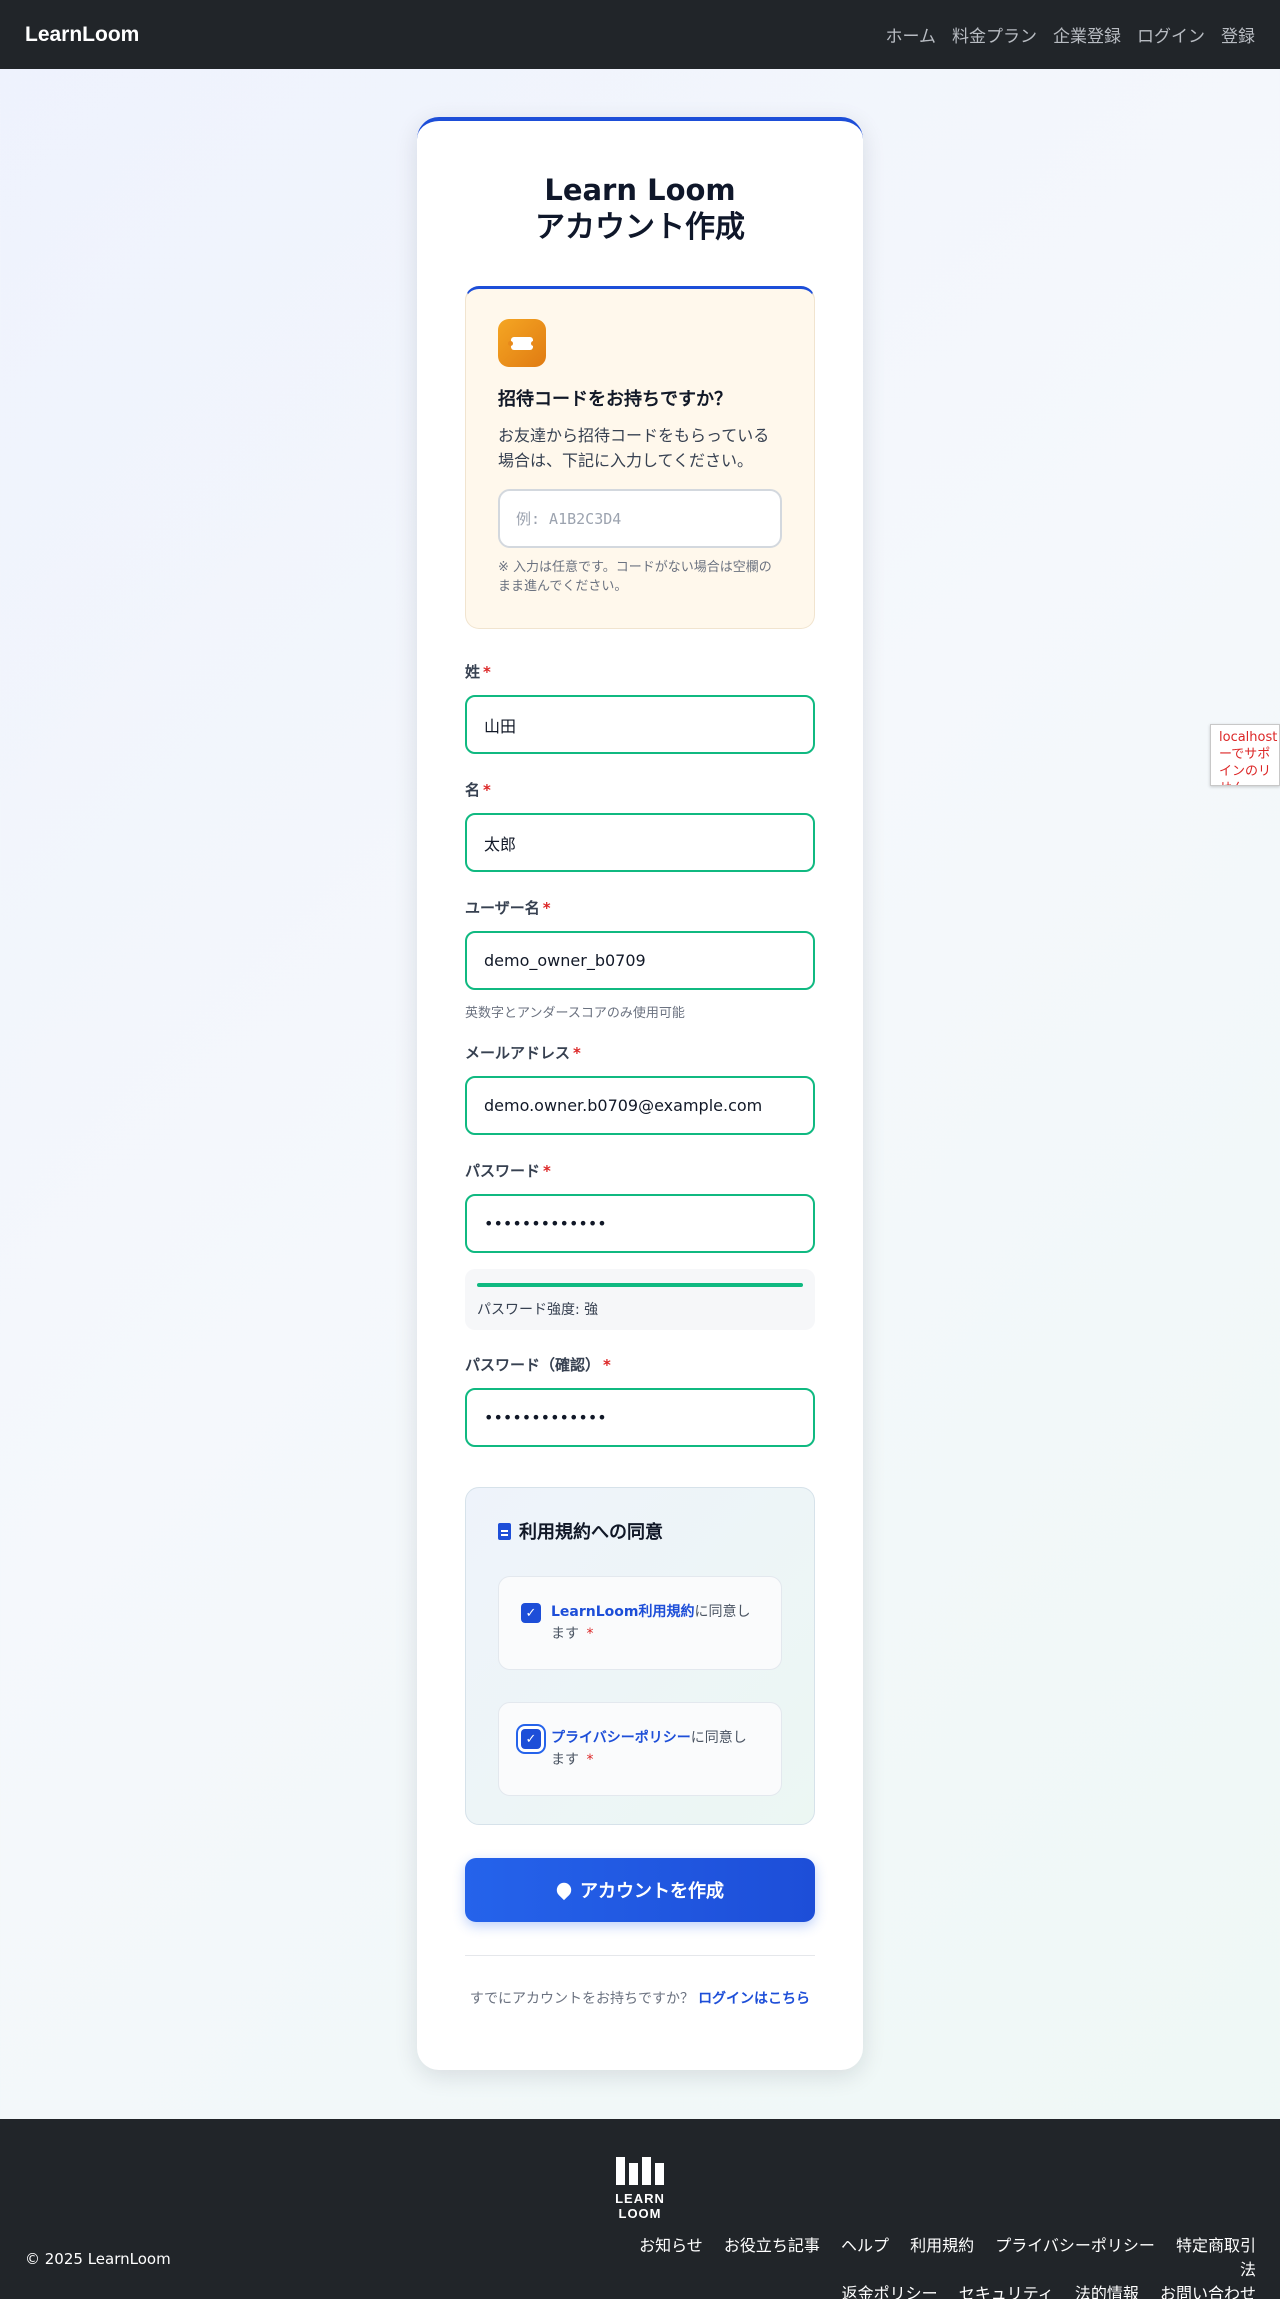  What do you see at coordinates (640, 1955) in the screenshot?
I see `divider` at bounding box center [640, 1955].